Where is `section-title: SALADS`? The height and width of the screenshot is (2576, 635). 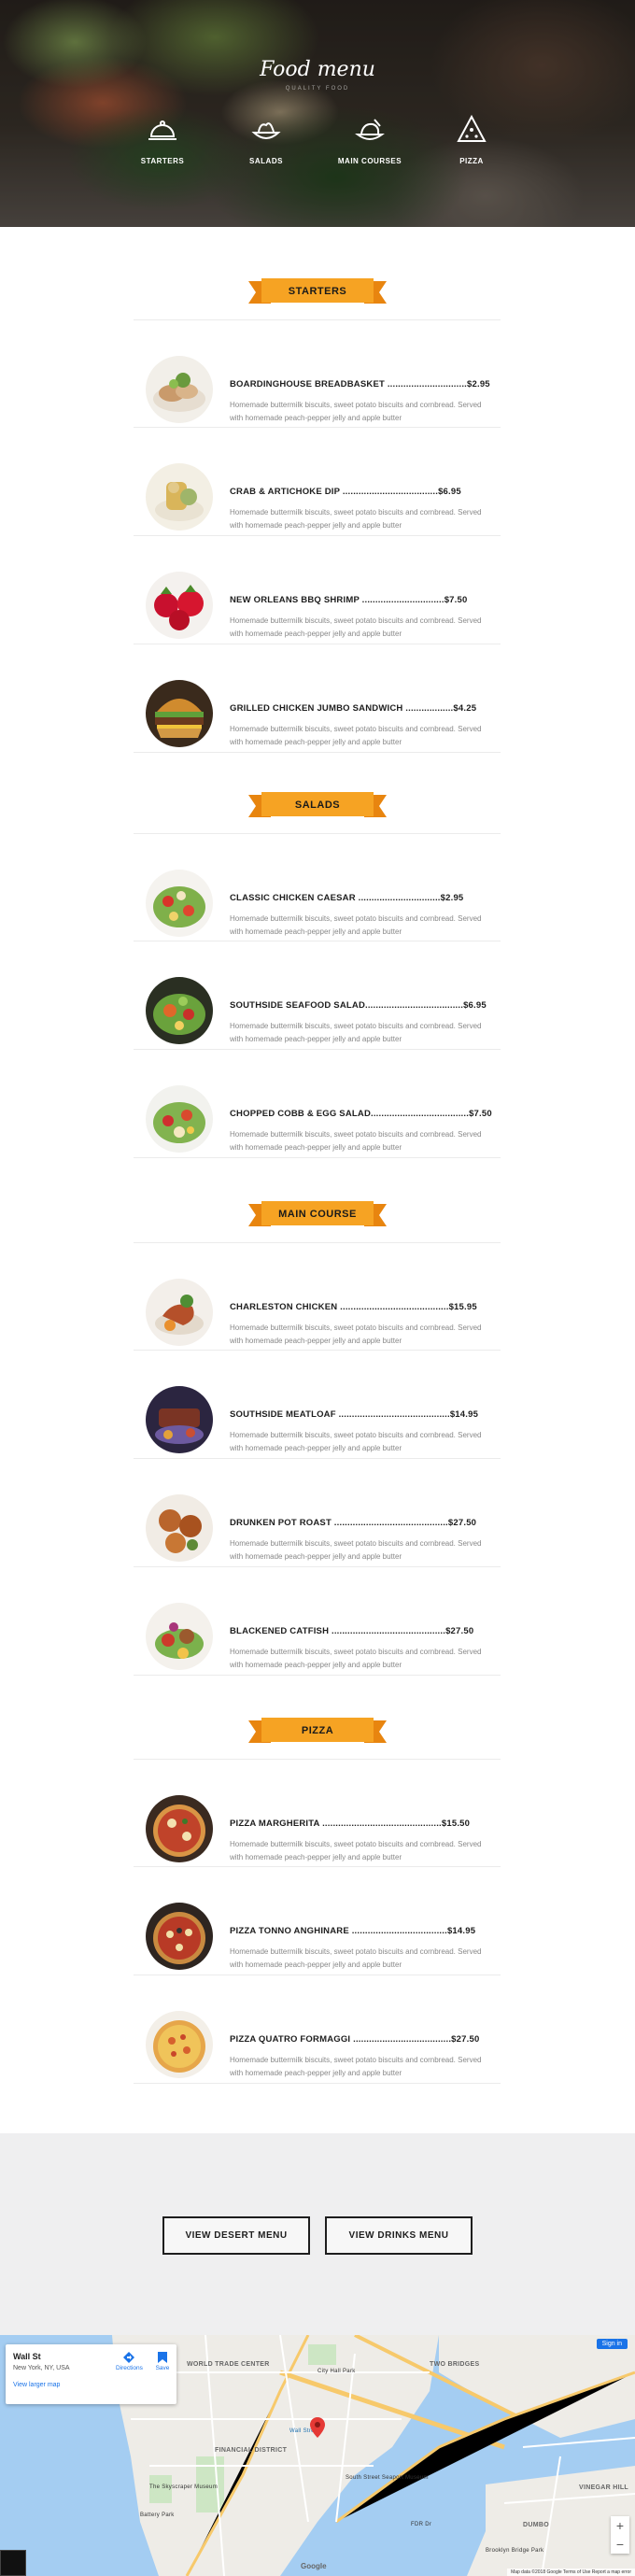 section-title: SALADS is located at coordinates (318, 805).